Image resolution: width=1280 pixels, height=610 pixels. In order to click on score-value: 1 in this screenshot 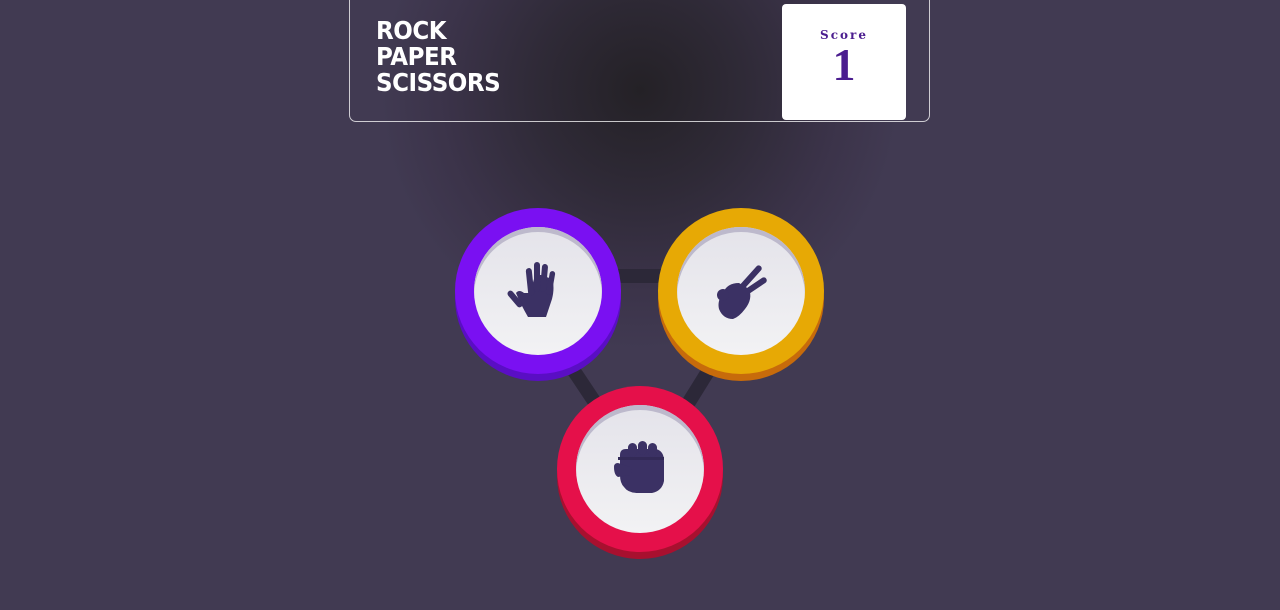, I will do `click(844, 64)`.